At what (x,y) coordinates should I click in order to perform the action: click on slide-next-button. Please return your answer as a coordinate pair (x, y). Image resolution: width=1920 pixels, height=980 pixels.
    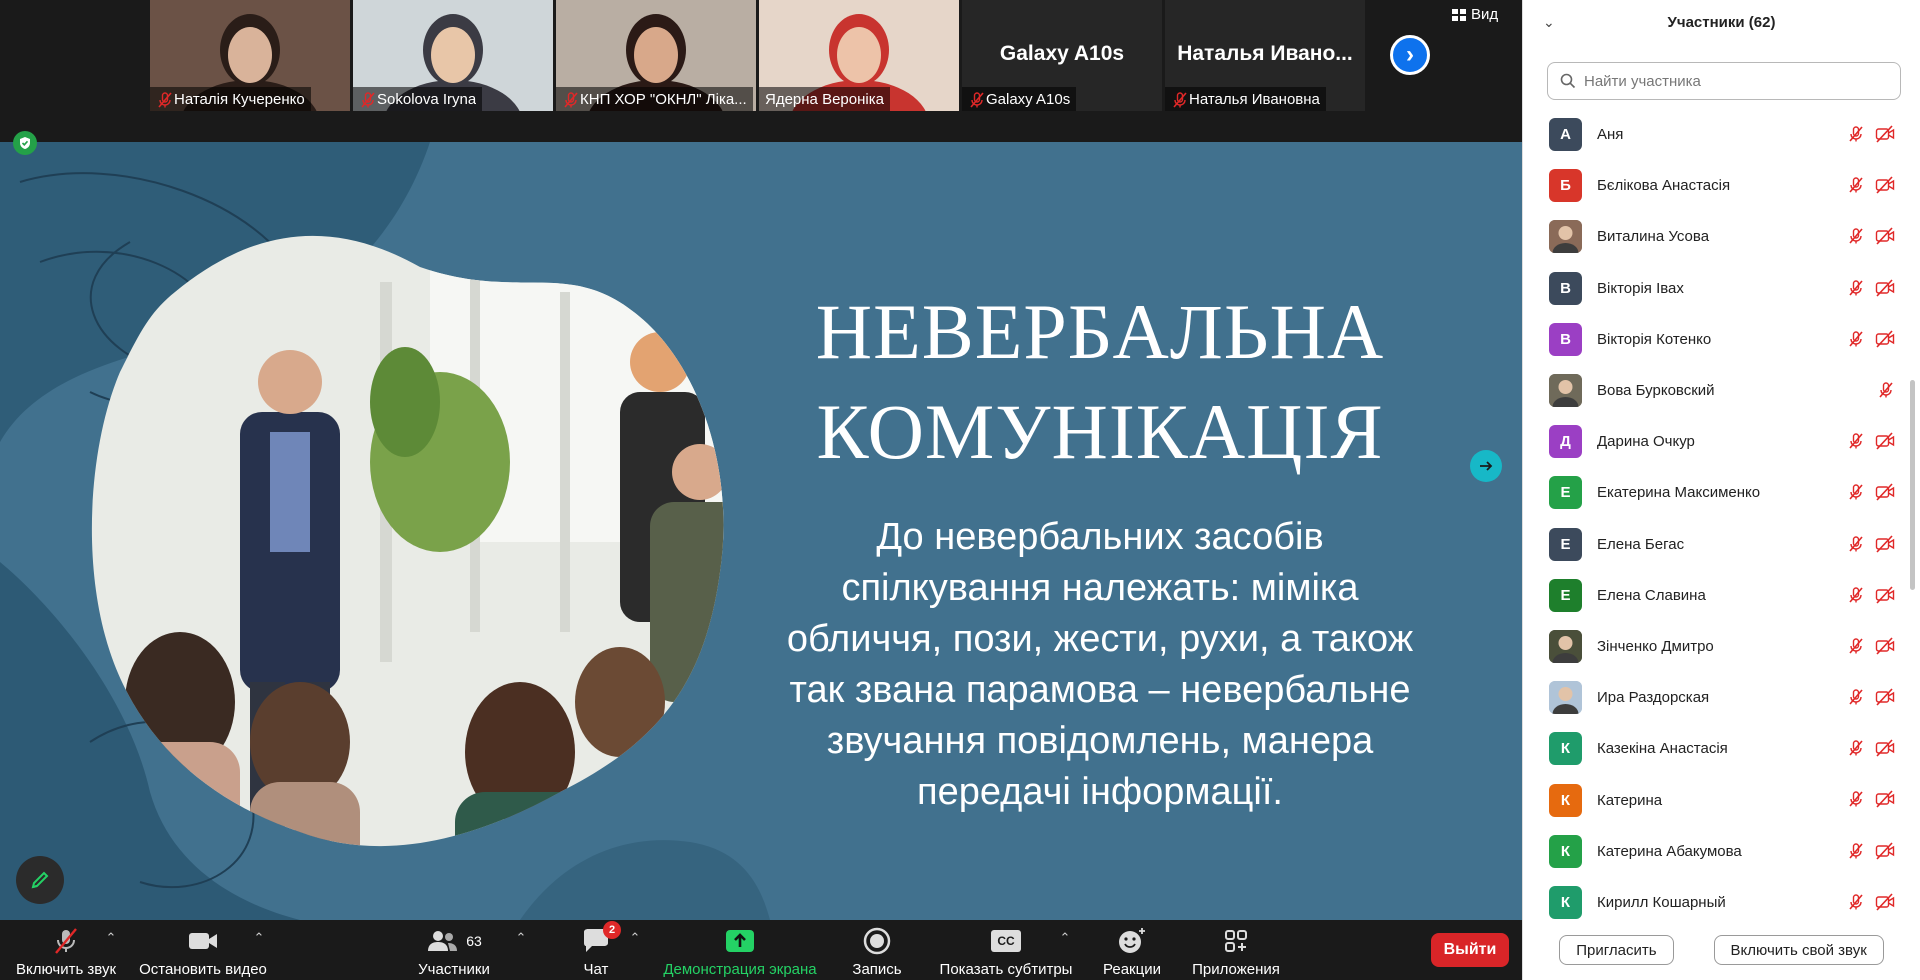
    Looking at the image, I should click on (1486, 466).